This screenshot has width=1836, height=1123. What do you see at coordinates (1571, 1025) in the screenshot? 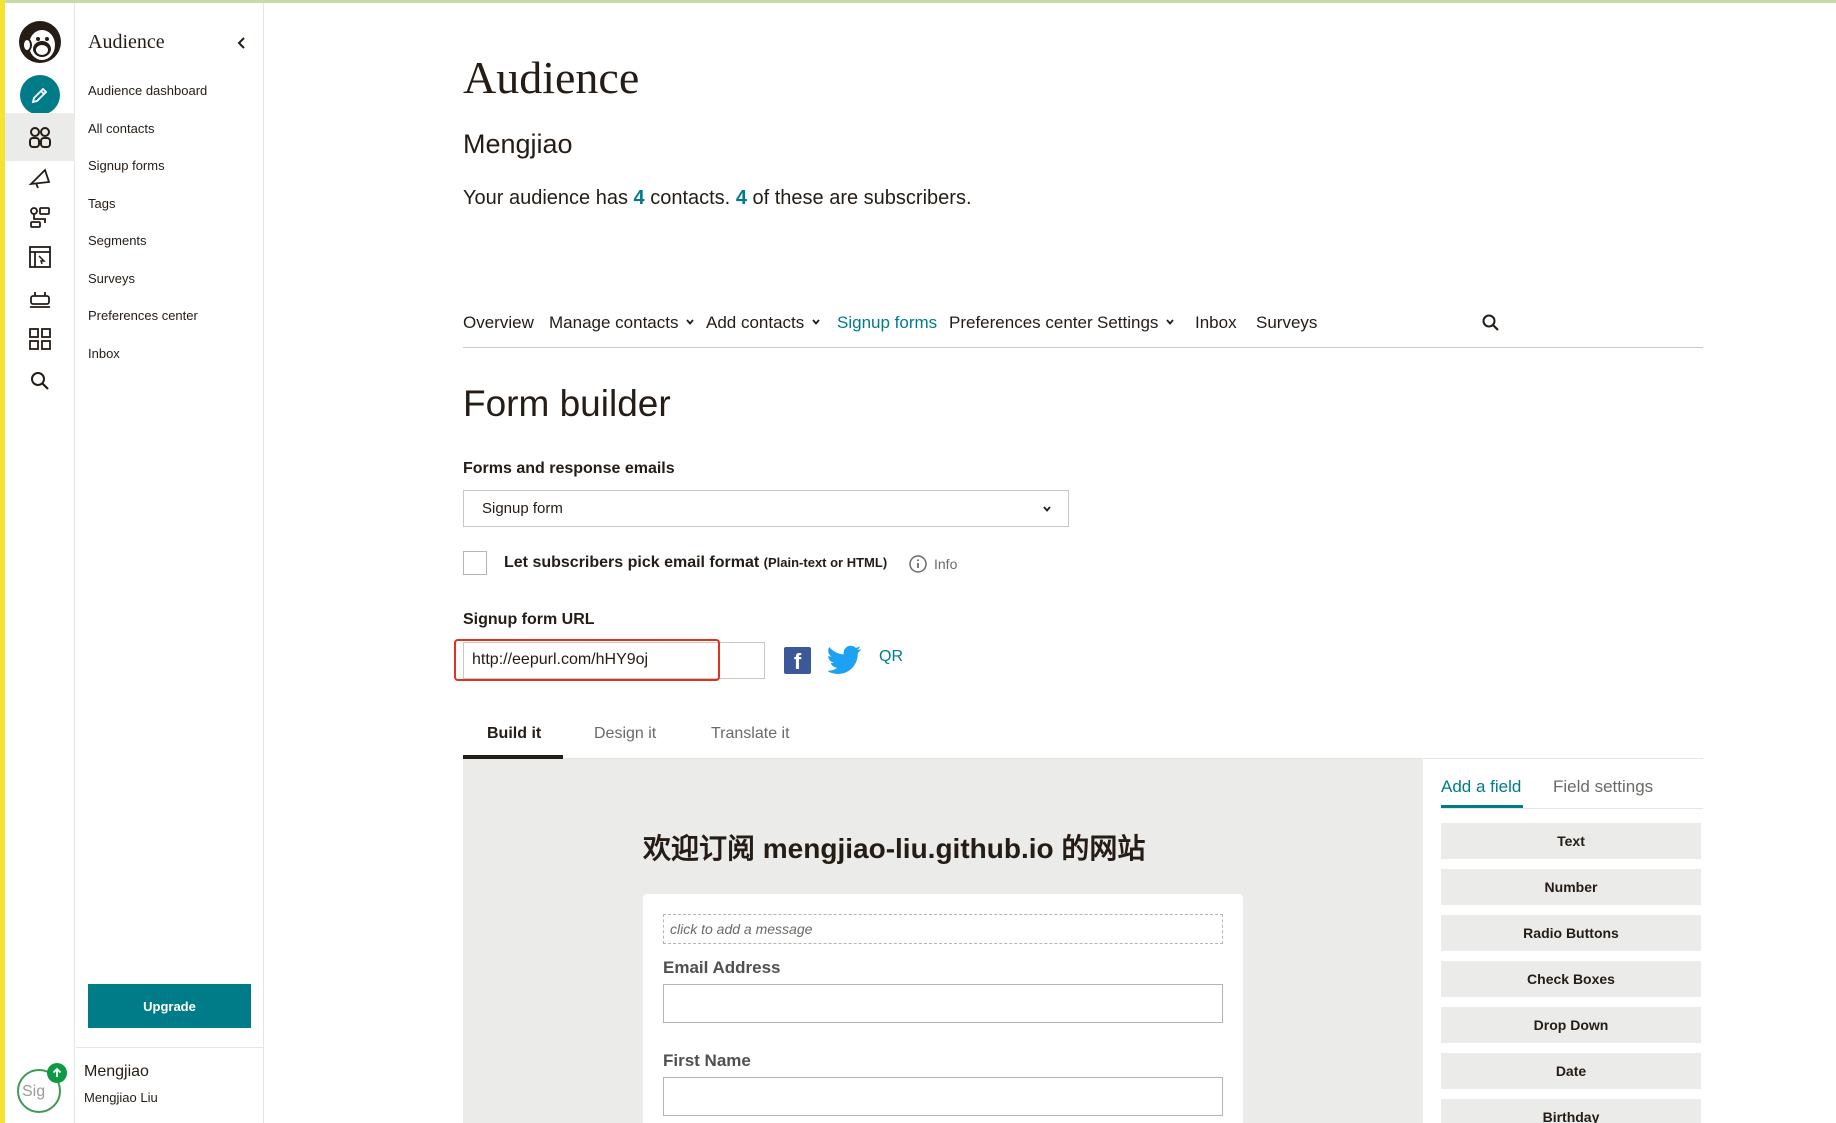
I see `add-field-drop-down: Drop Down` at bounding box center [1571, 1025].